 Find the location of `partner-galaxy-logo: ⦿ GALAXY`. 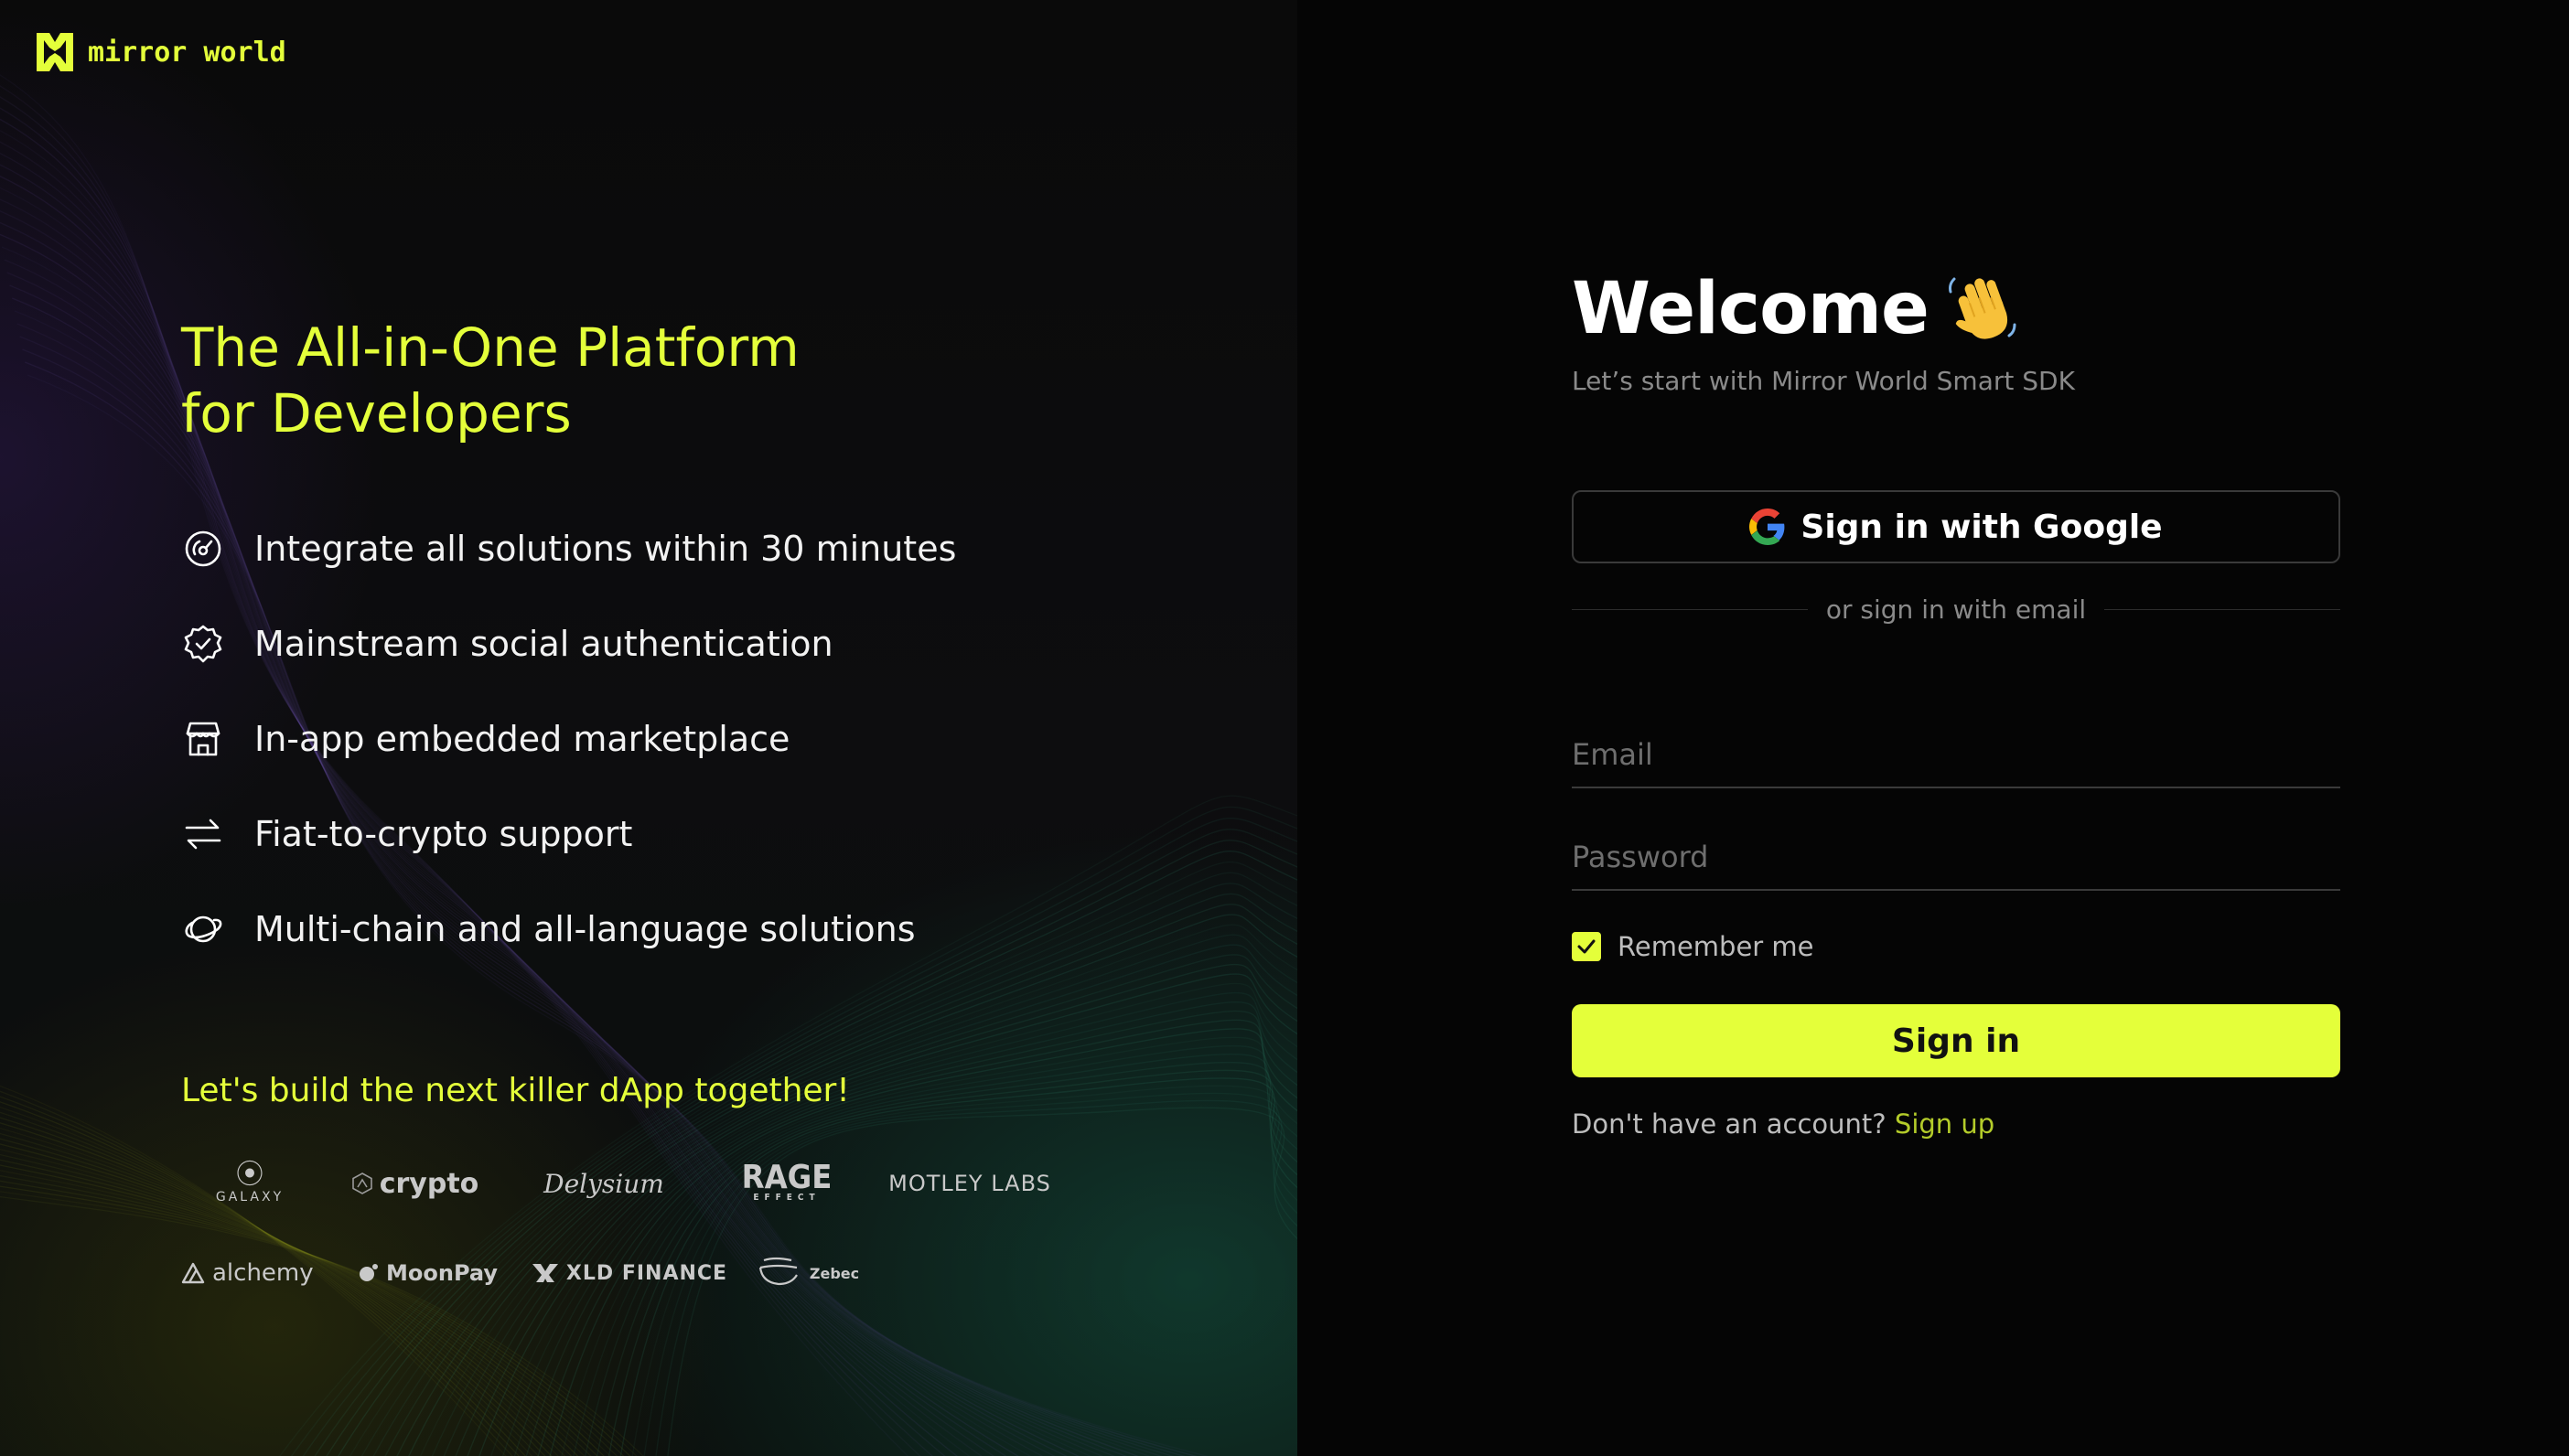

partner-galaxy-logo: ⦿ GALAXY is located at coordinates (249, 1182).